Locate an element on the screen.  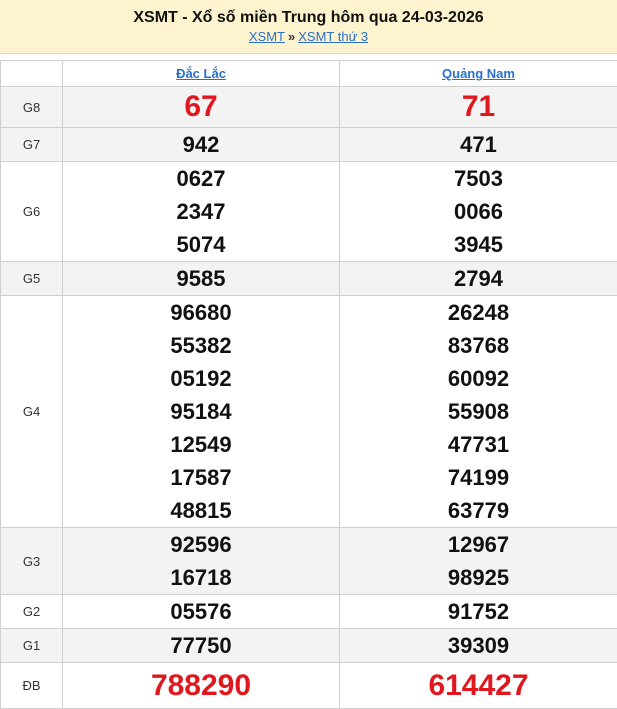
result-number: 67 is located at coordinates (201, 107).